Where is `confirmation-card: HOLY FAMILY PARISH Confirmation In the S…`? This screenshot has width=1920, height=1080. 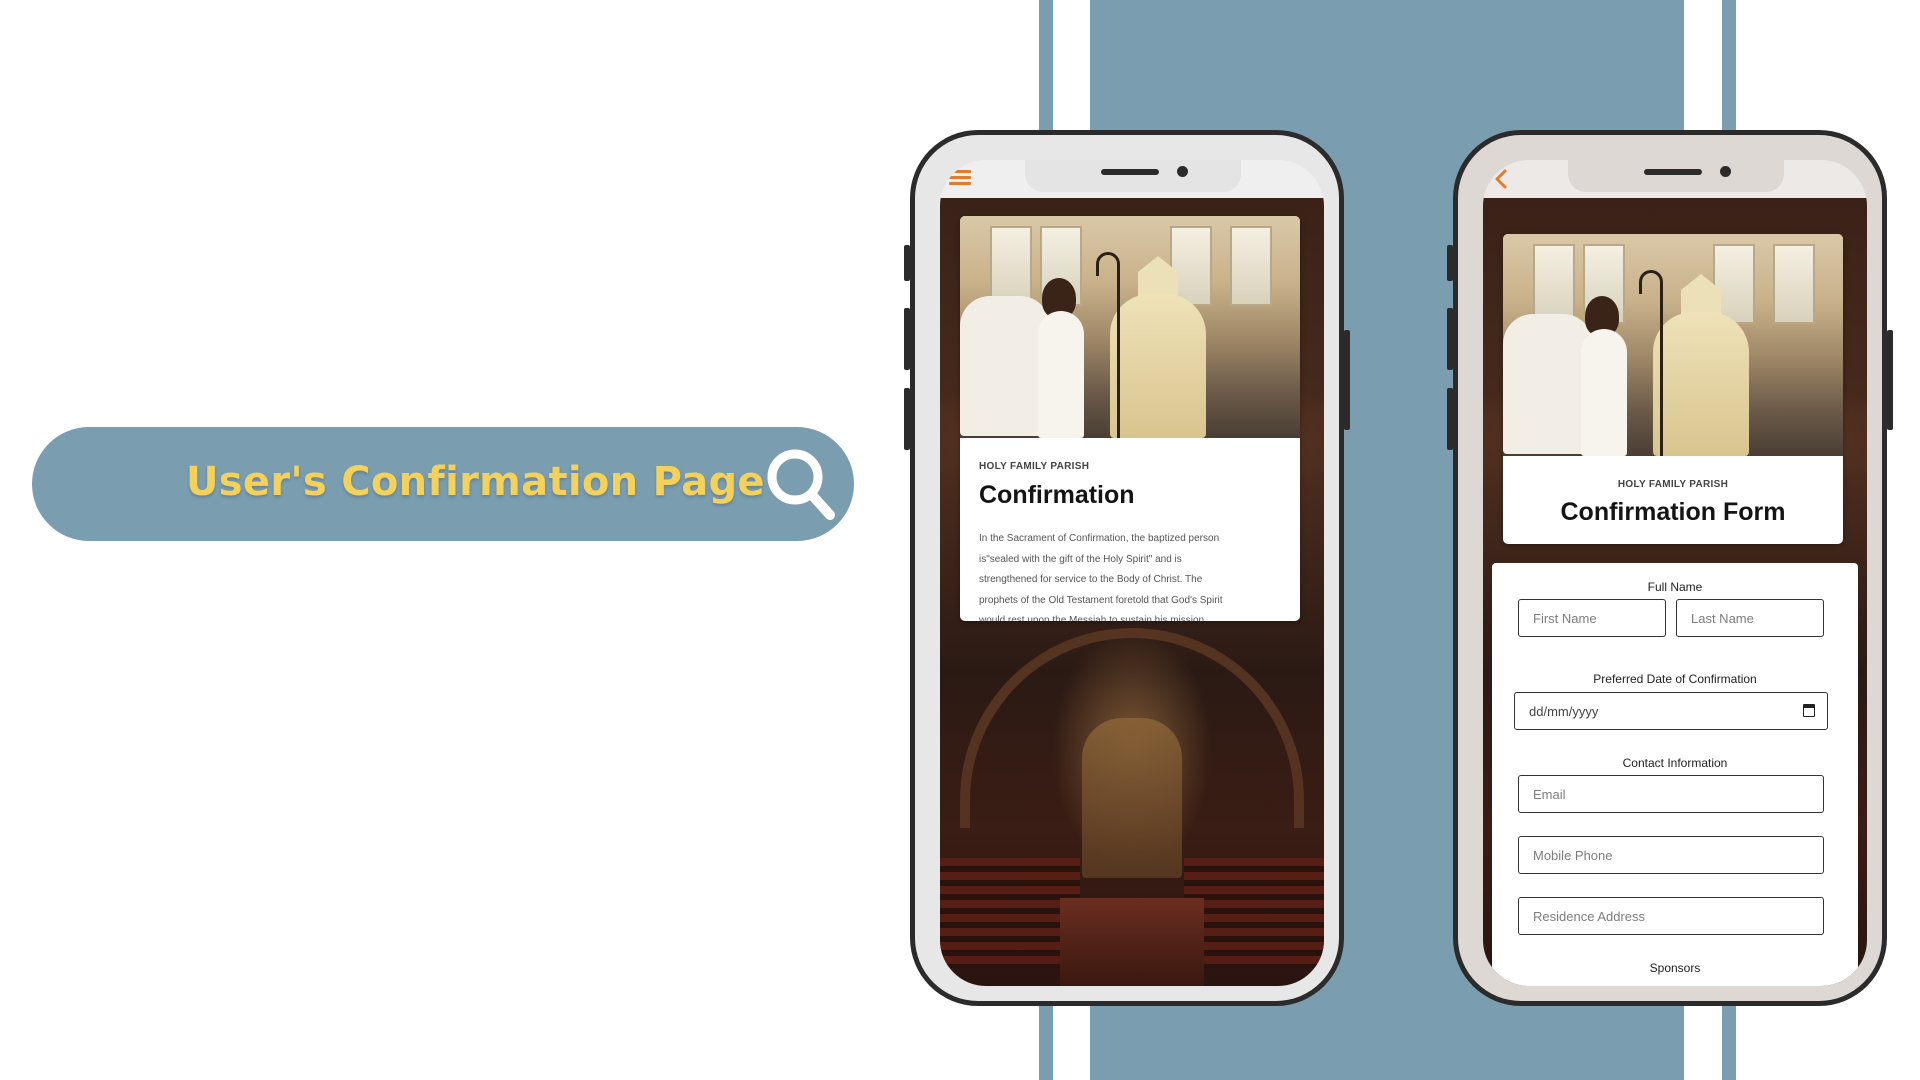 confirmation-card: HOLY FAMILY PARISH Confirmation In the S… is located at coordinates (1130, 418).